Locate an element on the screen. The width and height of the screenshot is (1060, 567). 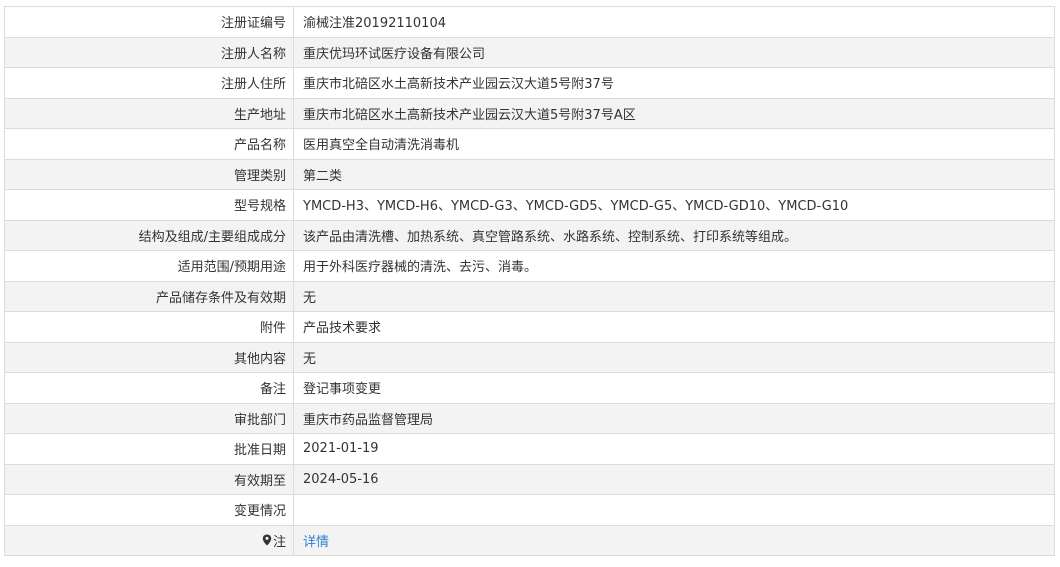
row-registration-number: 注册证编号 渝械注准20192110104 is located at coordinates (529, 22).